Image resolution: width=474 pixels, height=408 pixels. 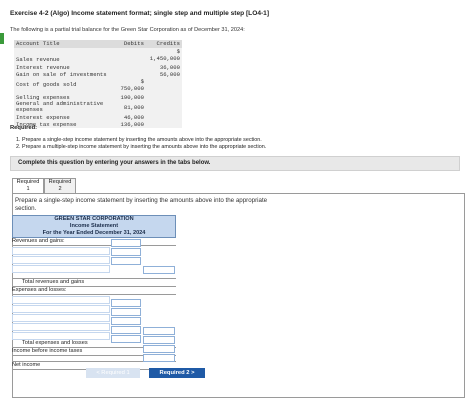 I want to click on company-name: GREEN STAR CORPORATION, so click(x=94, y=219).